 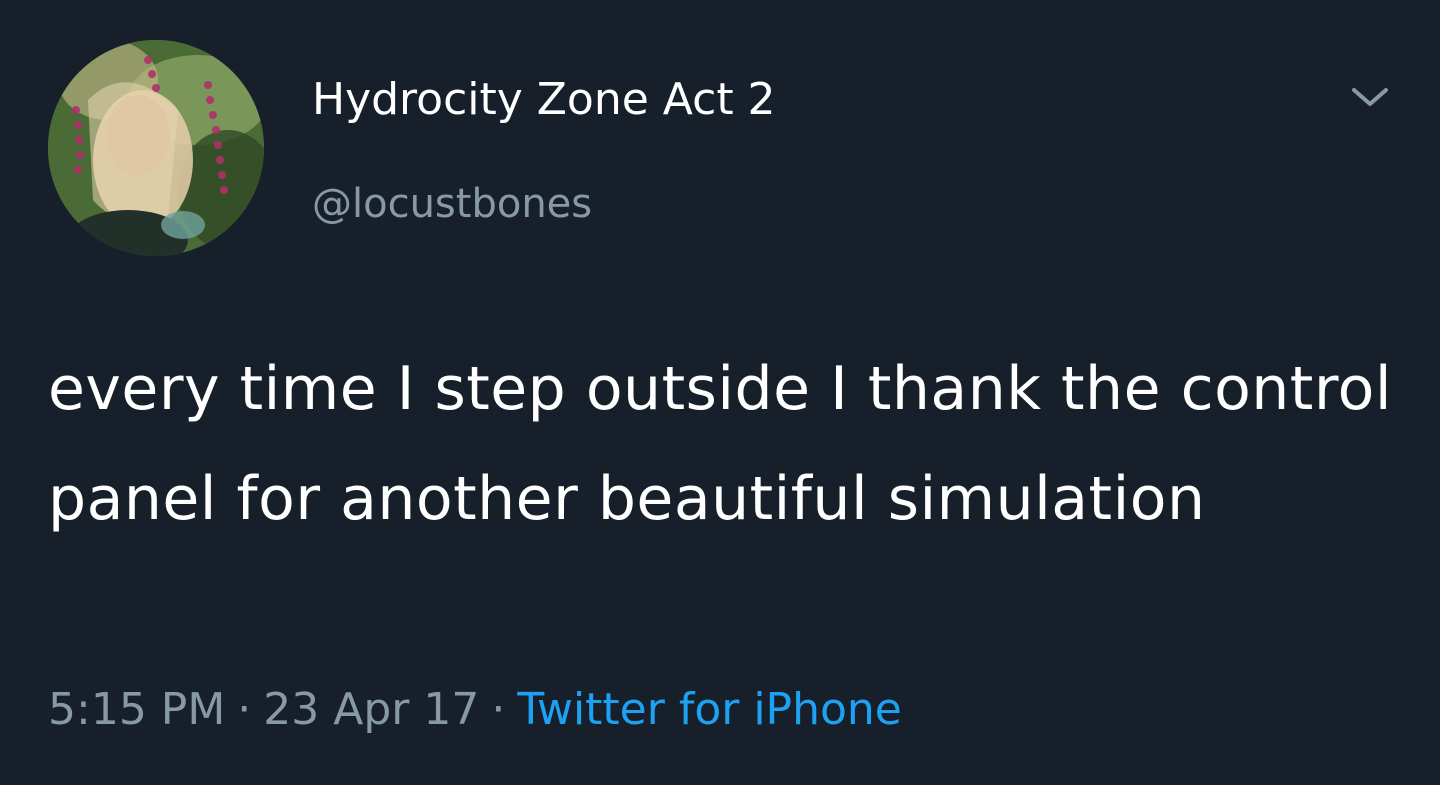 I want to click on display-name: Hydrocity Zone Act 2, so click(x=544, y=99).